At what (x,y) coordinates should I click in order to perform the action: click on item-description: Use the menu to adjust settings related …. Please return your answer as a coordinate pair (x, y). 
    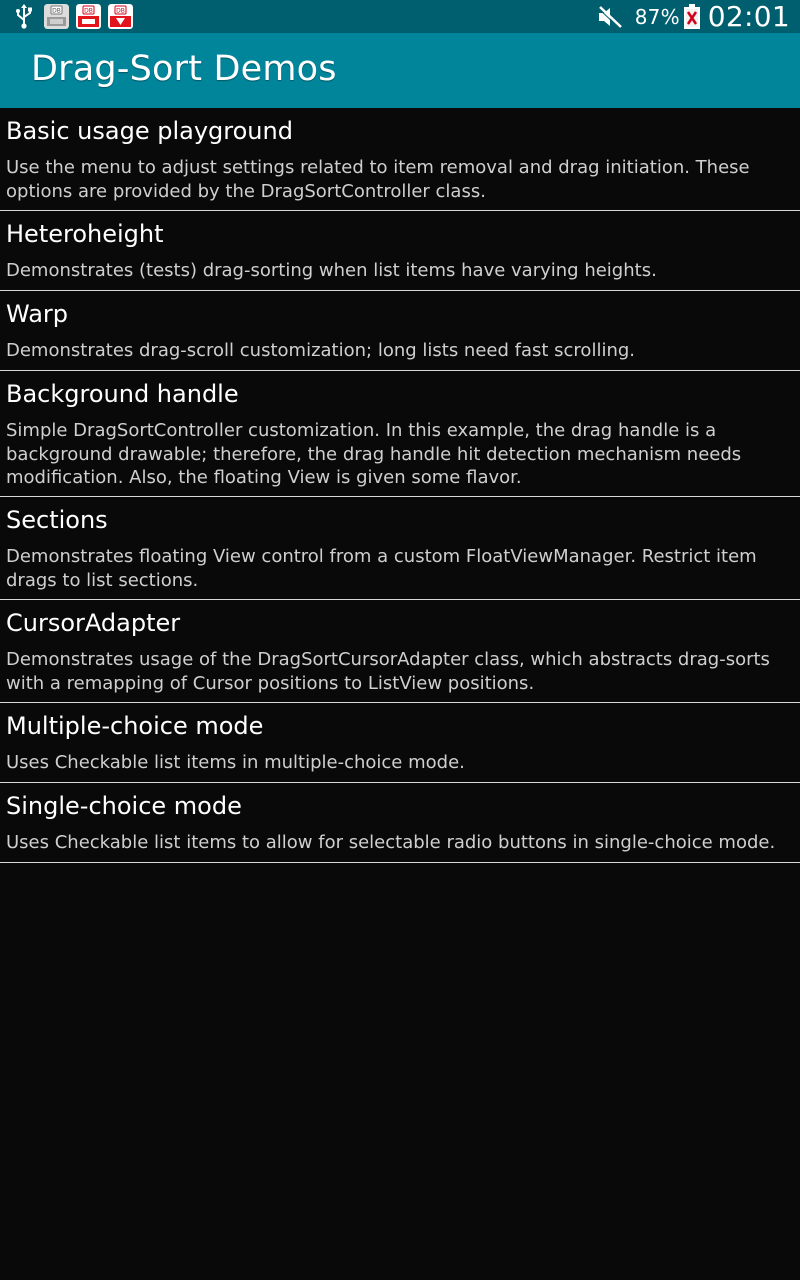
    Looking at the image, I should click on (378, 179).